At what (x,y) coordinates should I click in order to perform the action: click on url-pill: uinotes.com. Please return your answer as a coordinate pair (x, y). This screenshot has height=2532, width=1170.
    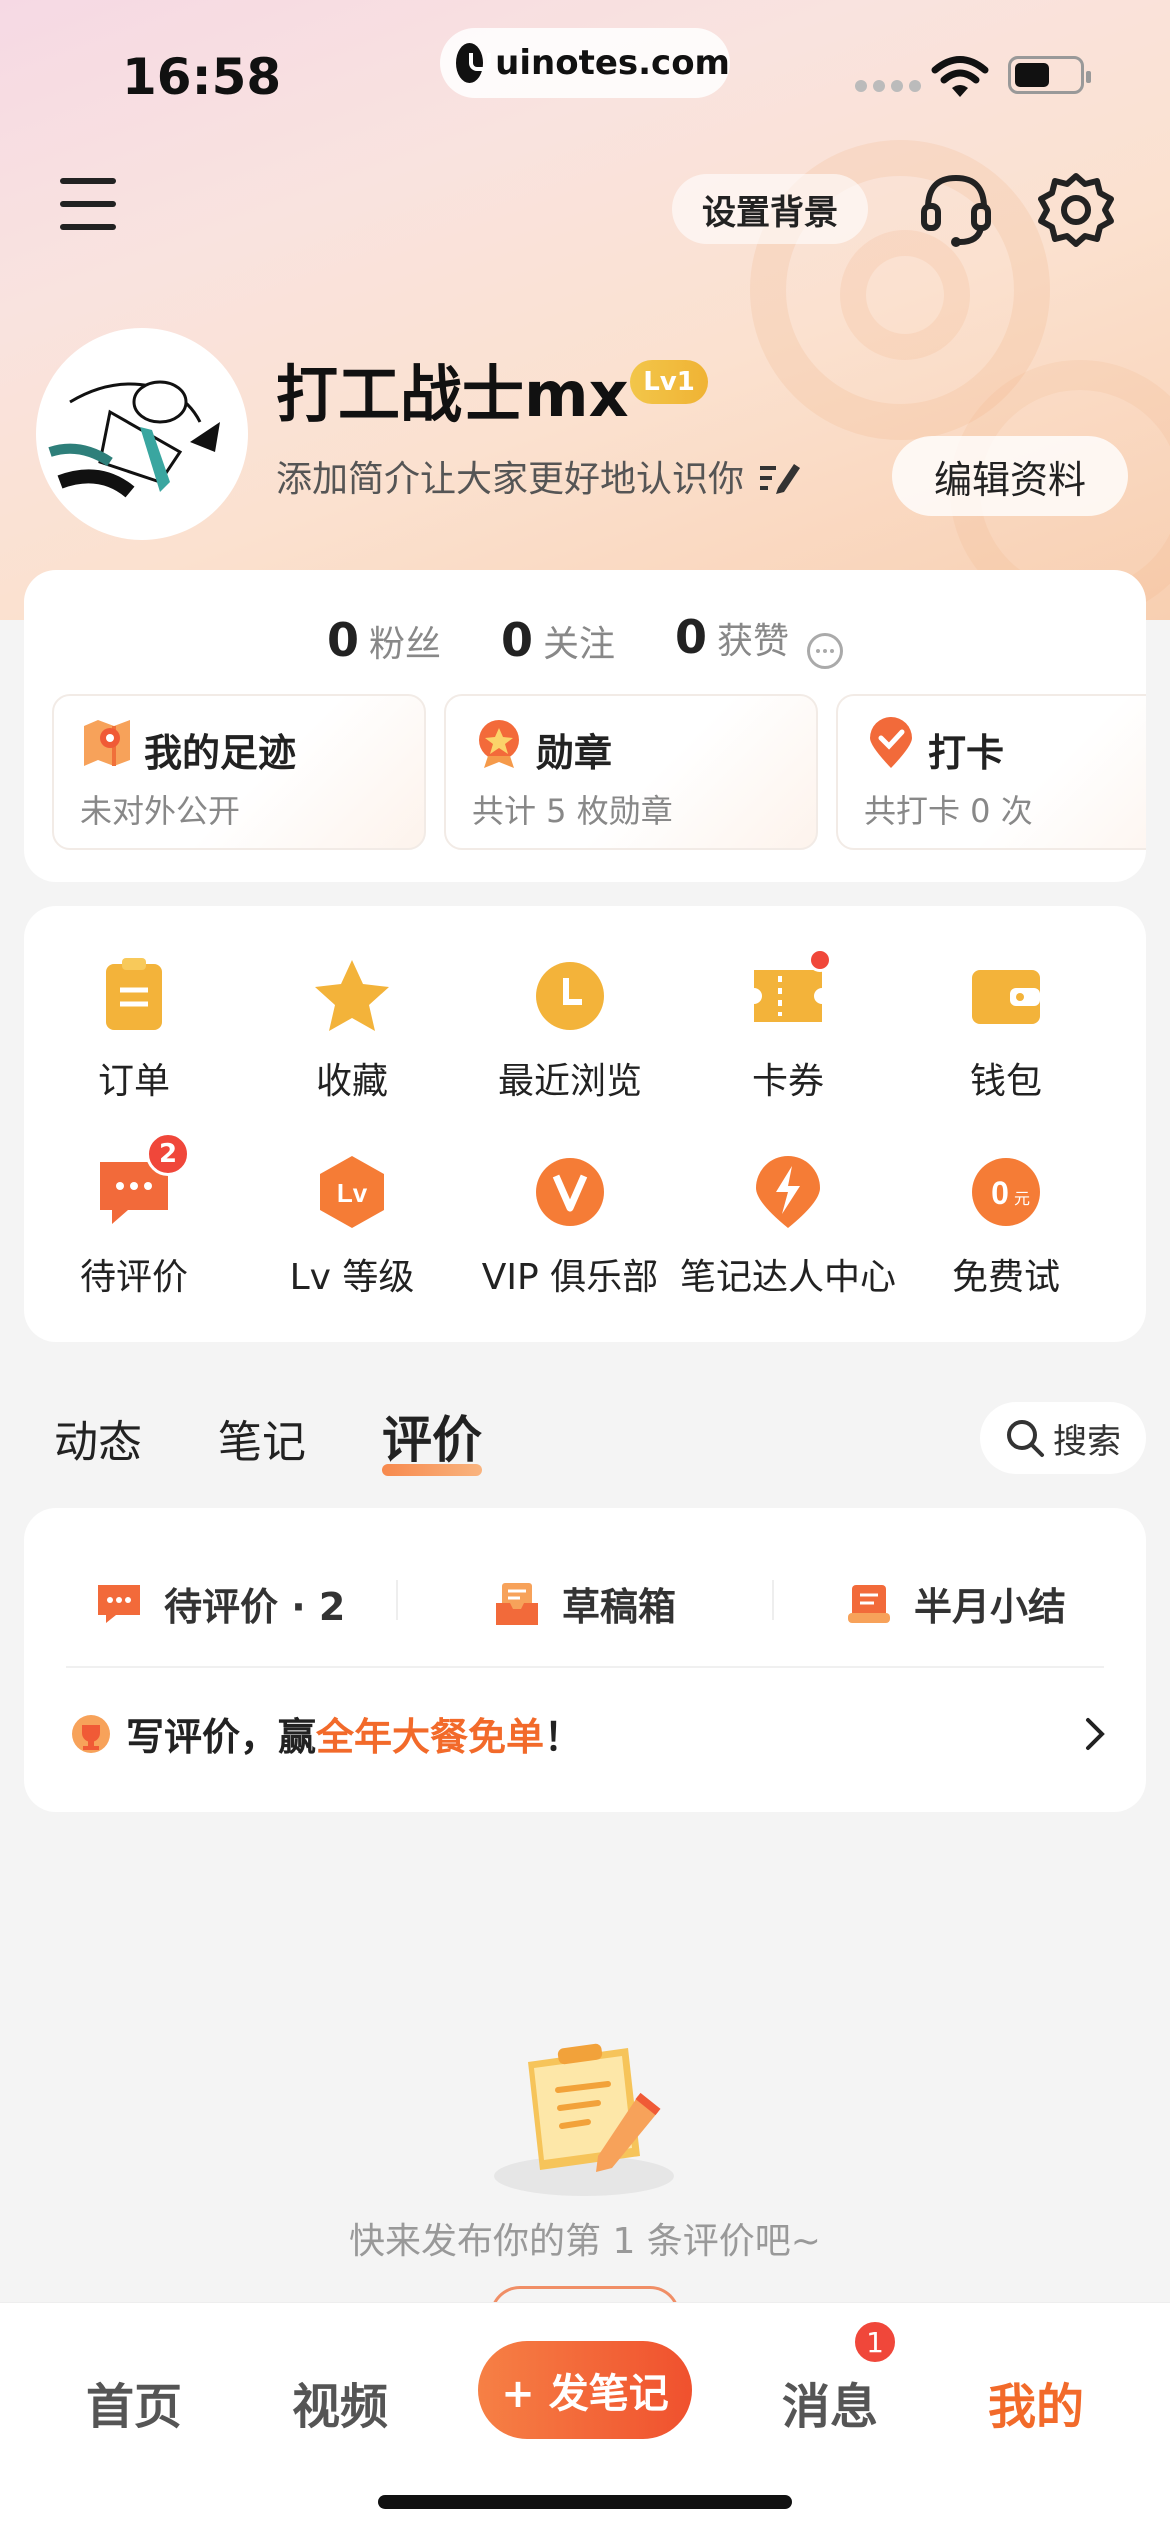
    Looking at the image, I should click on (585, 63).